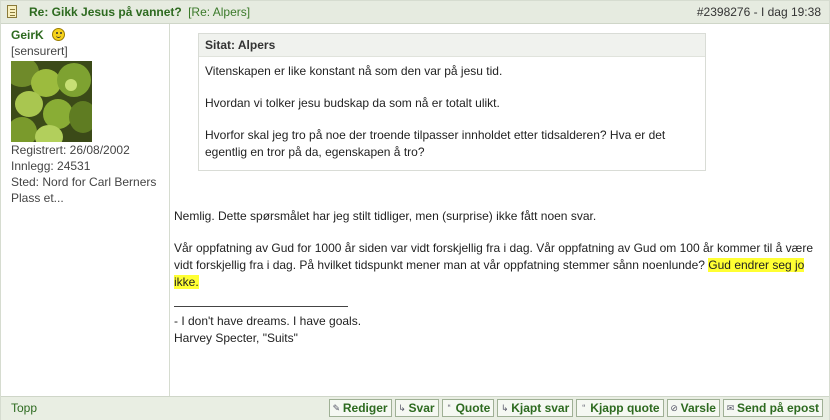  I want to click on quick-quote-icon: “, so click(584, 408).